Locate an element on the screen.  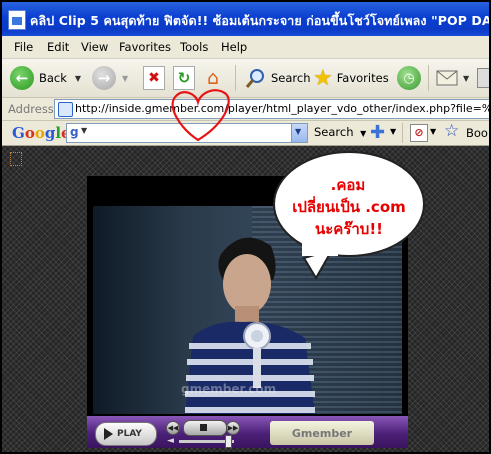
volume-icon: ◄ is located at coordinates (170, 441).